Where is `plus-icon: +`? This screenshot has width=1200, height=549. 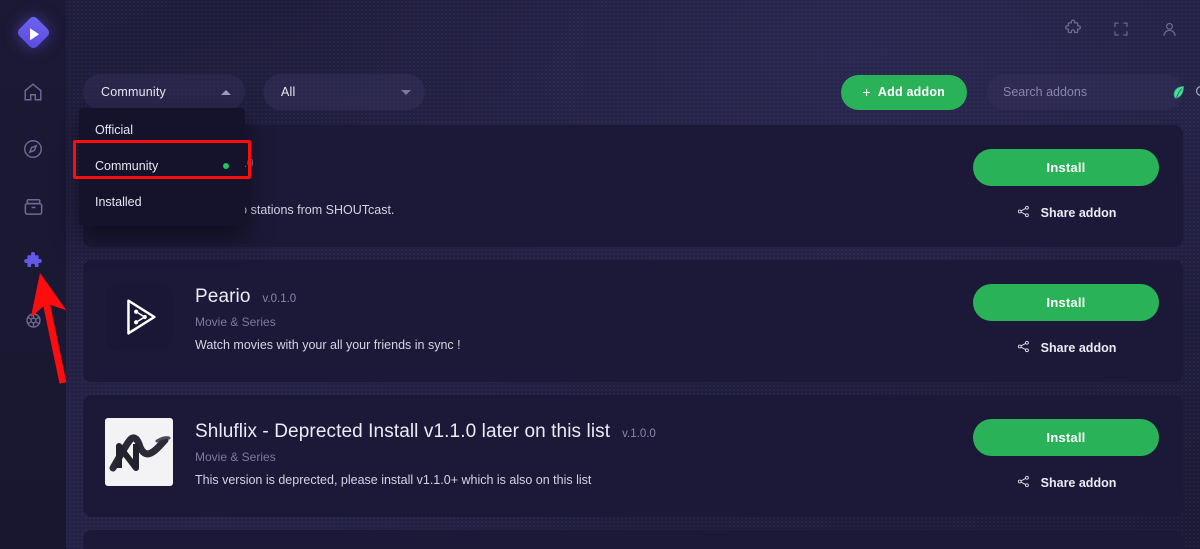 plus-icon: + is located at coordinates (866, 92).